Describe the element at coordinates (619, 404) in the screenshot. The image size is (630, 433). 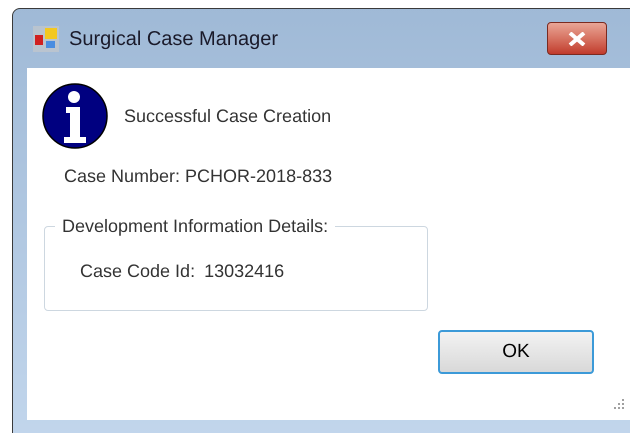
I see `resize-grip-icon` at that location.